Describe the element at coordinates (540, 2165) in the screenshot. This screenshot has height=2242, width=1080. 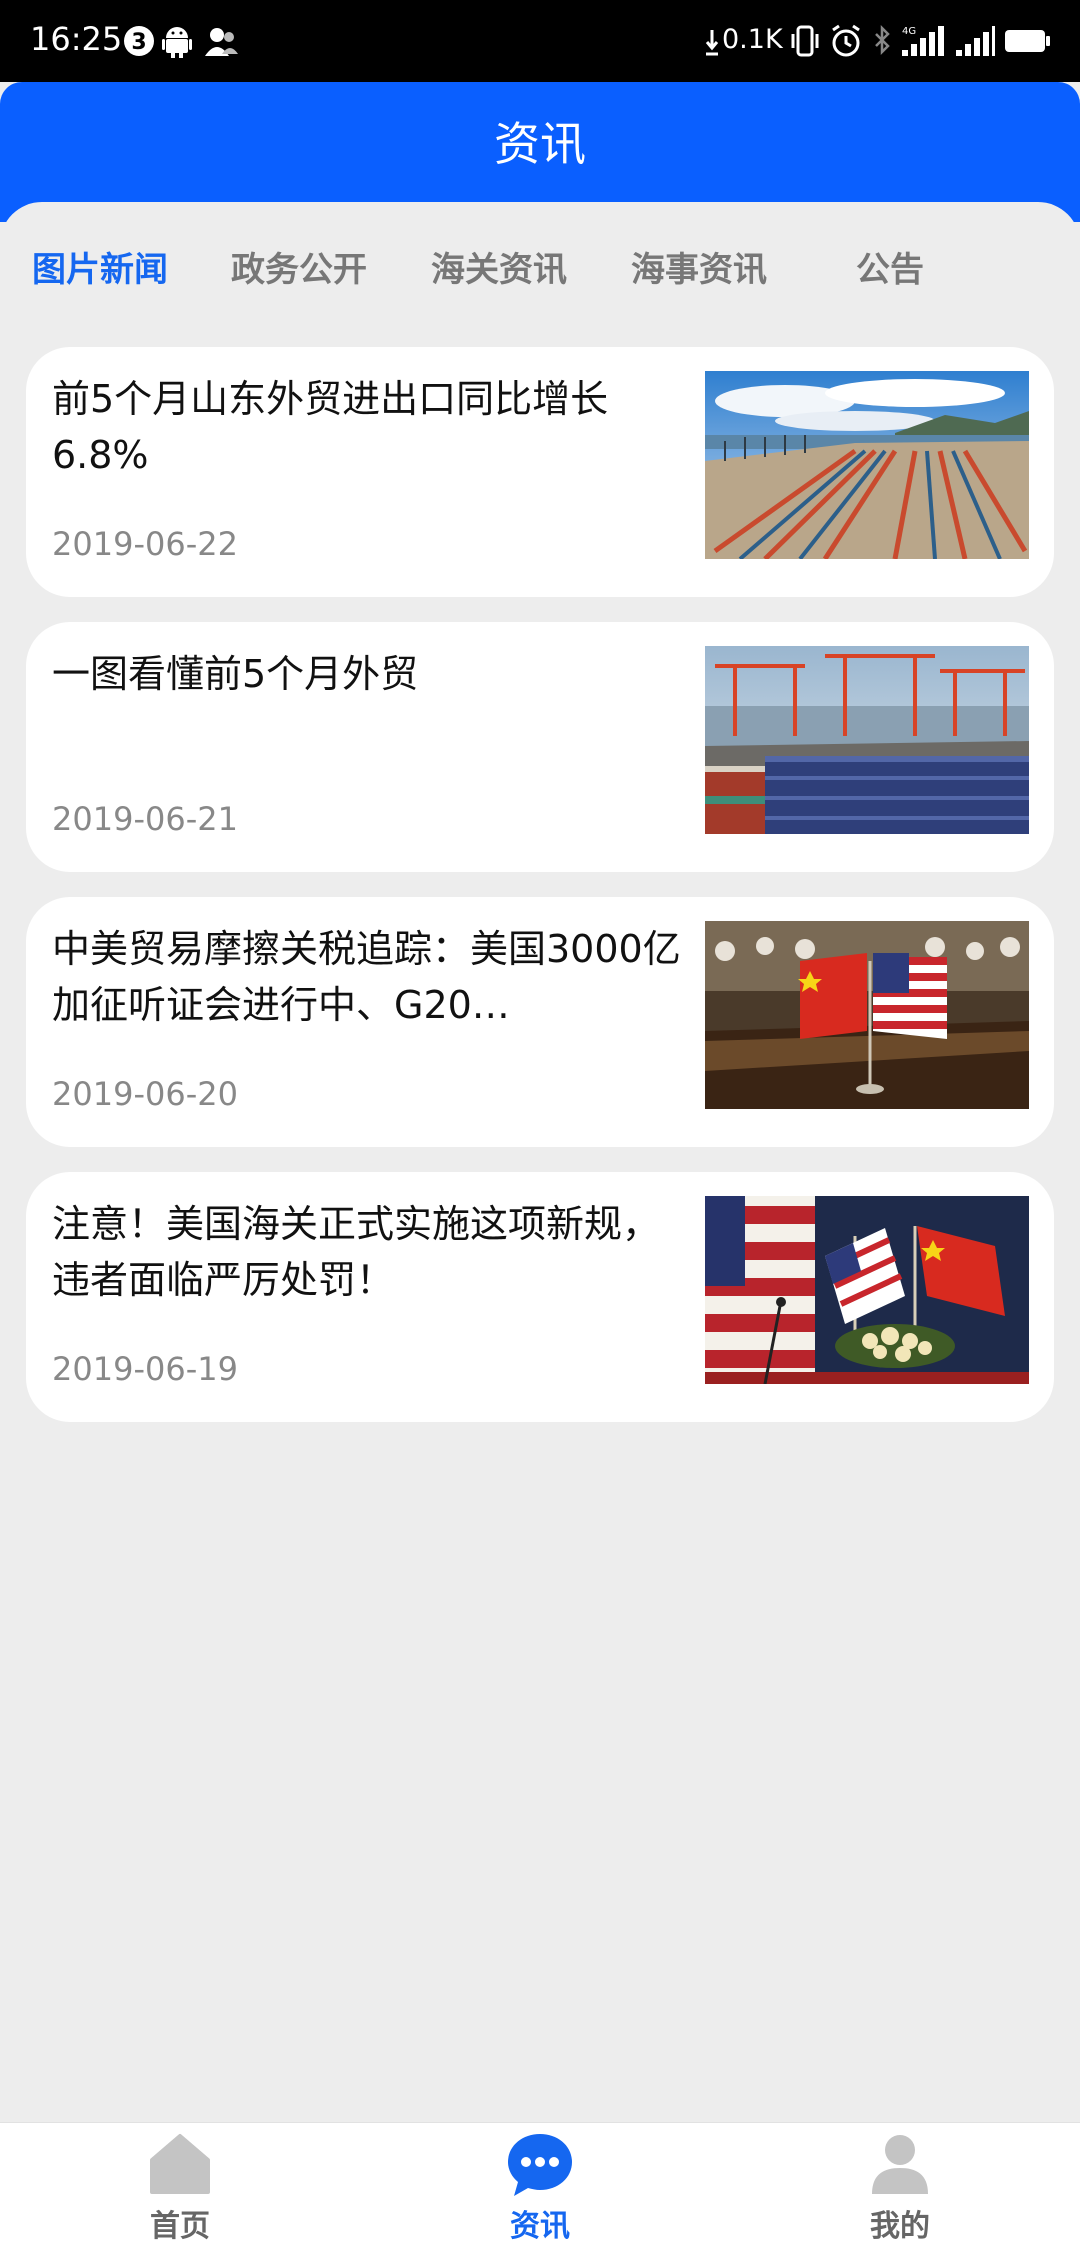
I see `chat-bubble-icon` at that location.